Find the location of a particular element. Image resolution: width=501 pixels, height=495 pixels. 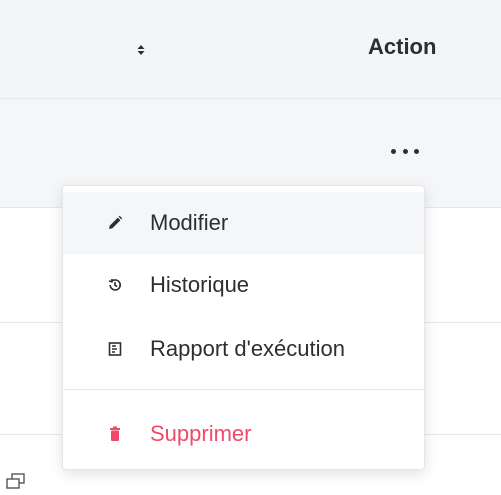

window-restore-icon is located at coordinates (16, 481).